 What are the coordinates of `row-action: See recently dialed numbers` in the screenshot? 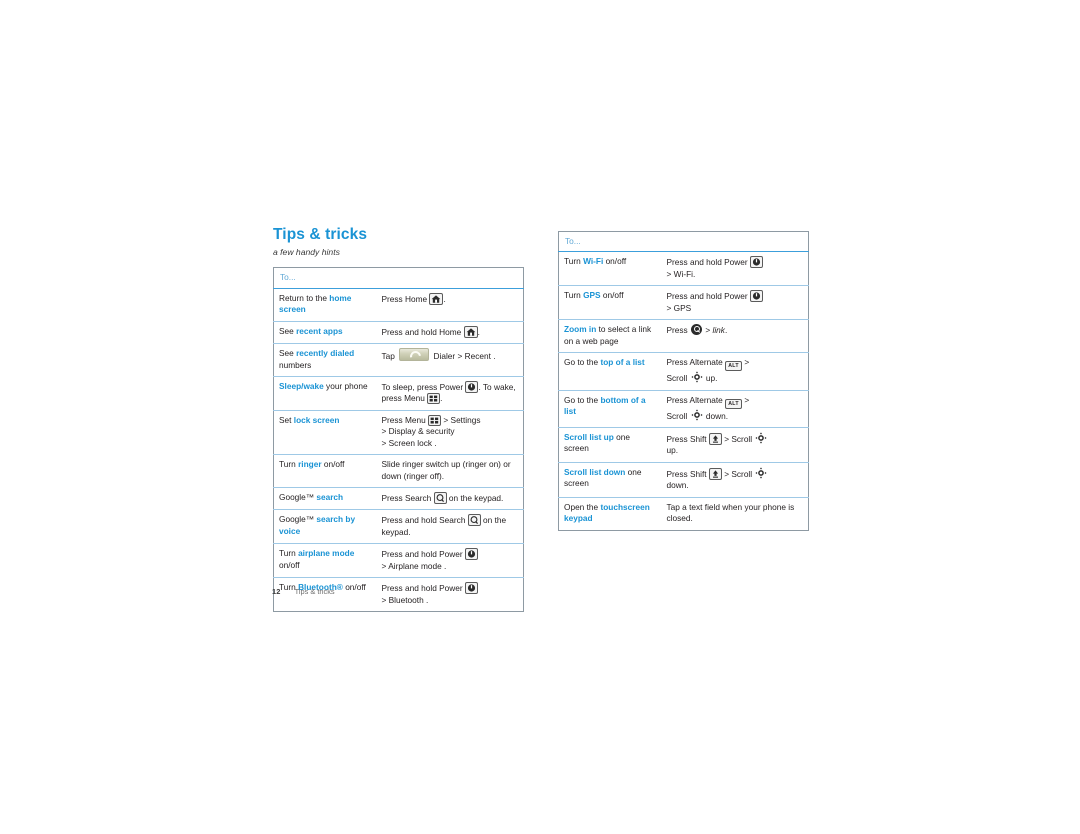 It's located at (325, 360).